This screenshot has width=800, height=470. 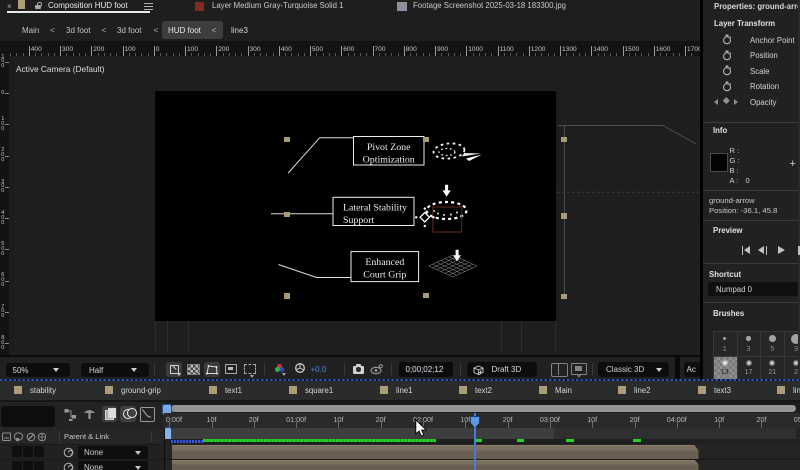 What do you see at coordinates (389, 160) in the screenshot?
I see `svg-text: Optimization` at bounding box center [389, 160].